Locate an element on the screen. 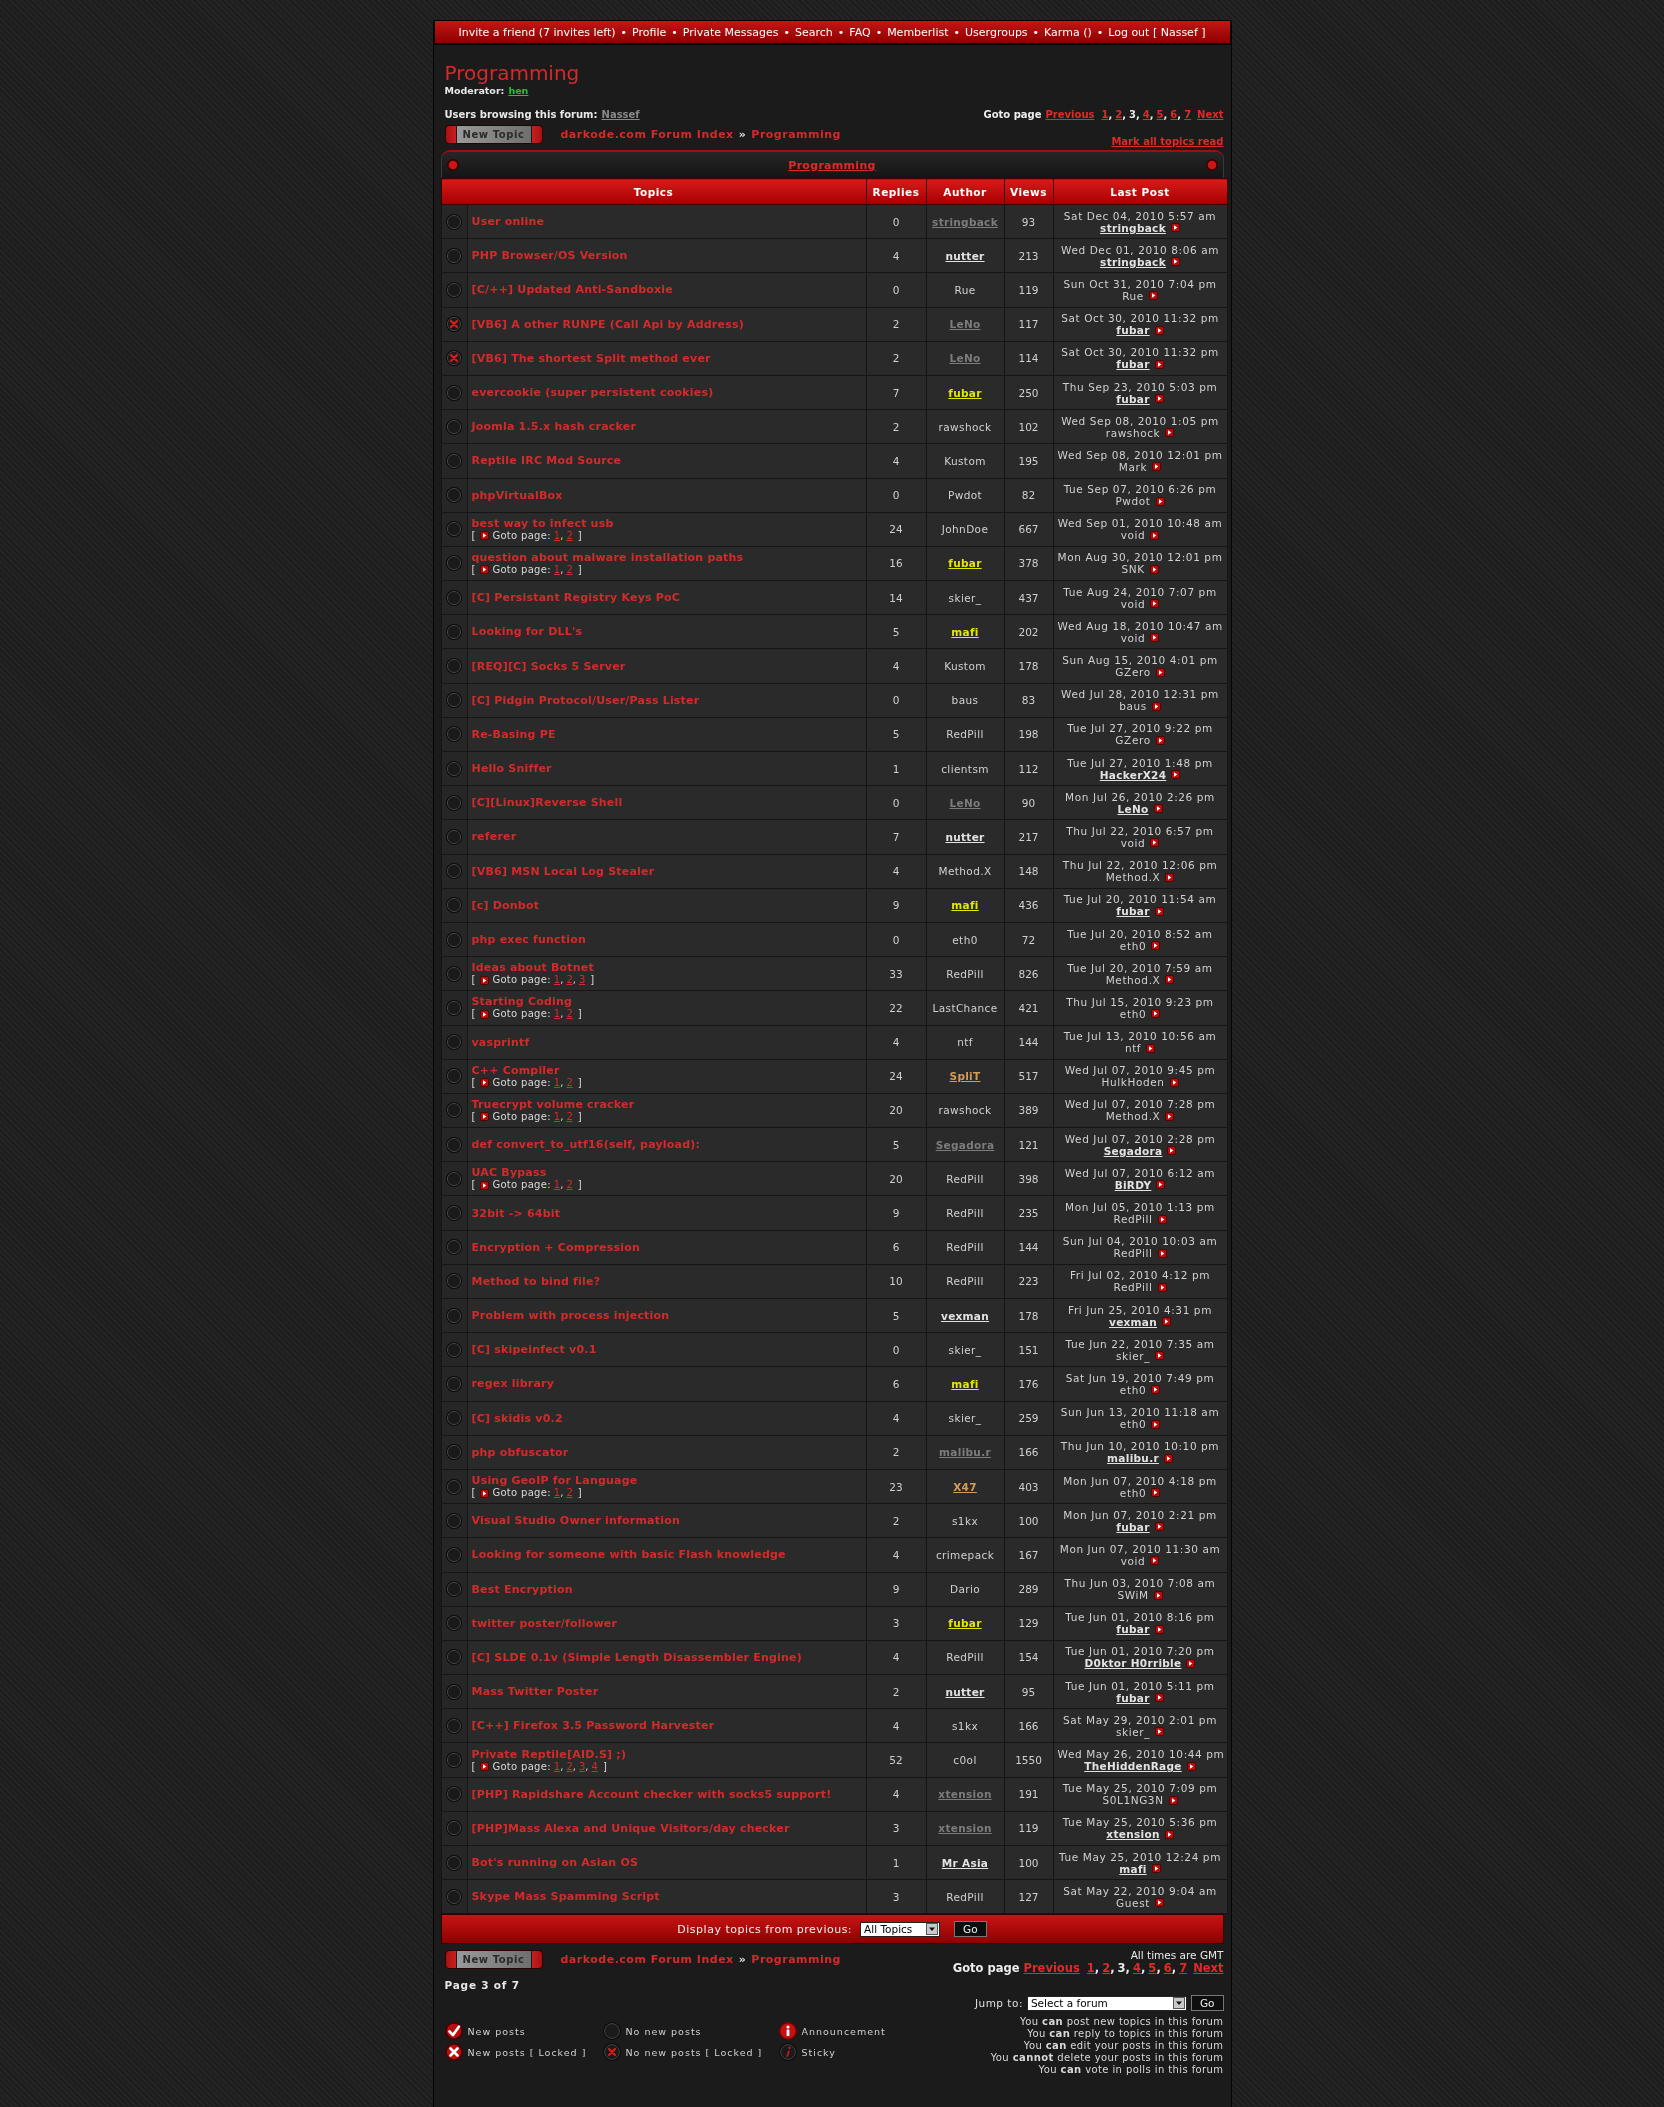 The width and height of the screenshot is (1664, 2107). topic-link: [C] skidis v0.2 is located at coordinates (517, 1418).